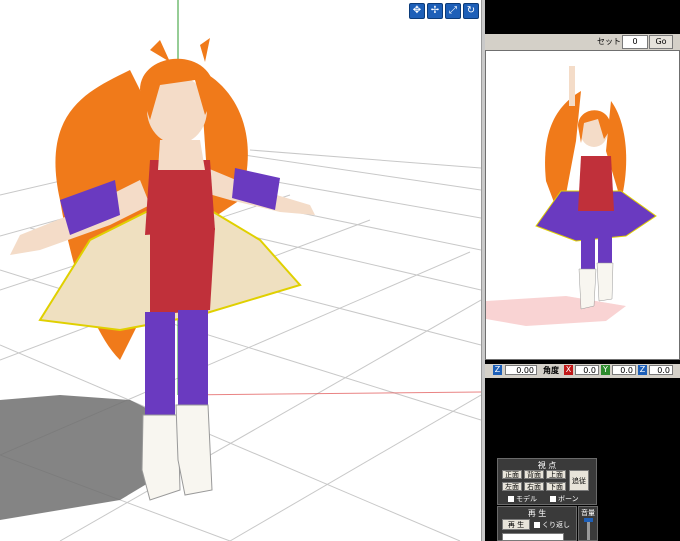  I want to click on z-angle-input: 0.0, so click(661, 370).